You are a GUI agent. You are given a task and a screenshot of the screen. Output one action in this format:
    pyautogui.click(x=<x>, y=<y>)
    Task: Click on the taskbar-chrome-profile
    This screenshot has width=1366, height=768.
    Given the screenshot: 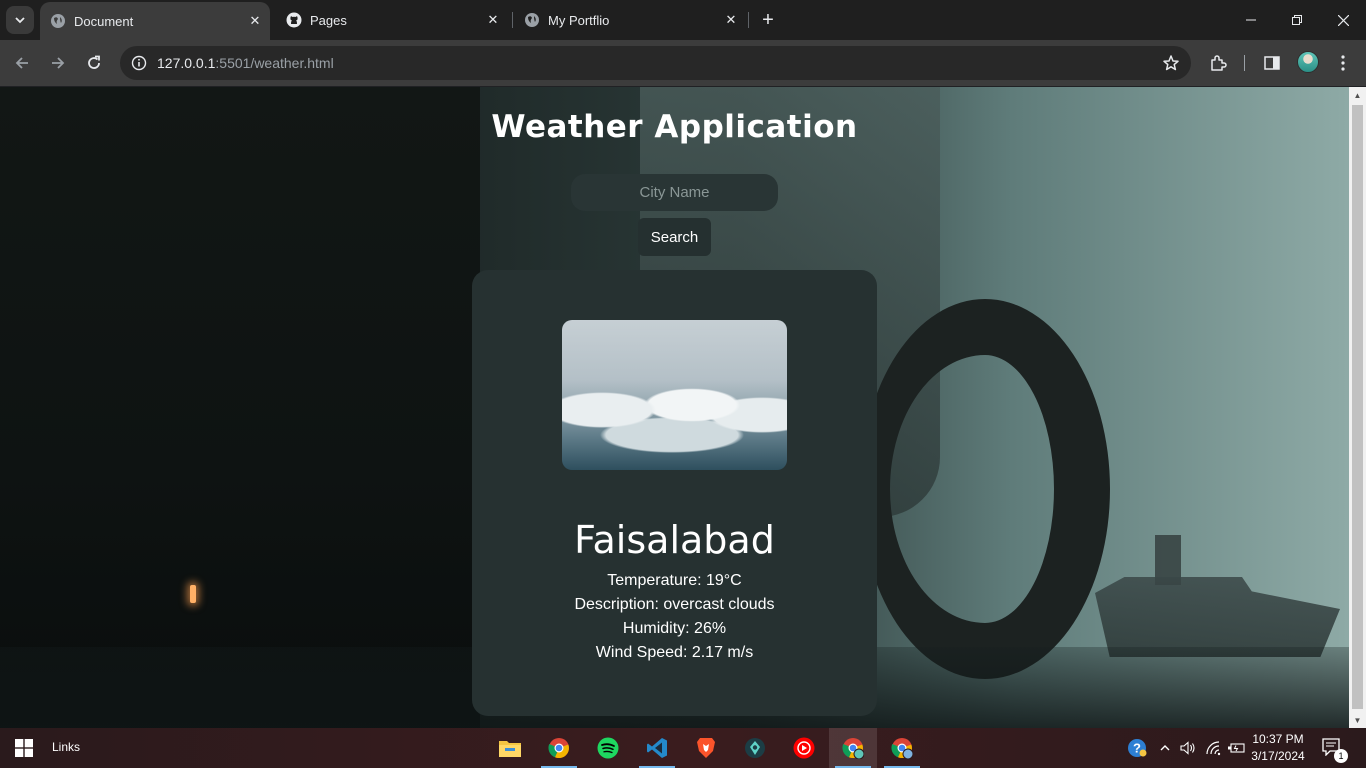 What is the action you would take?
    pyautogui.click(x=902, y=748)
    